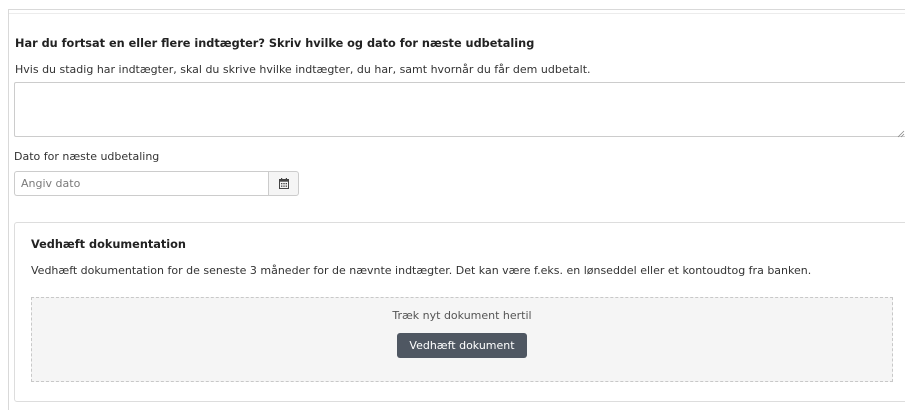  Describe the element at coordinates (457, 13) in the screenshot. I see `divider` at that location.